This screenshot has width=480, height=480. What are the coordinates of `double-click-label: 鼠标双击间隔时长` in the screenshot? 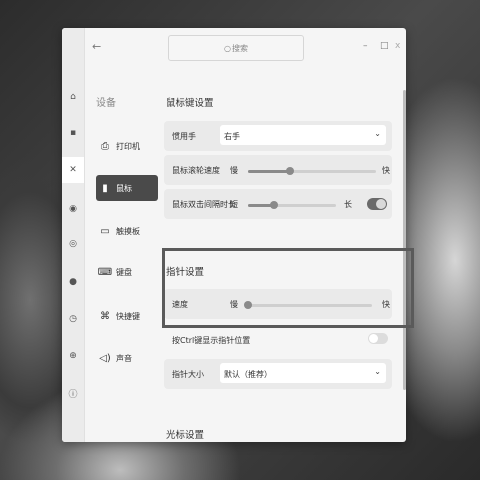 It's located at (204, 204).